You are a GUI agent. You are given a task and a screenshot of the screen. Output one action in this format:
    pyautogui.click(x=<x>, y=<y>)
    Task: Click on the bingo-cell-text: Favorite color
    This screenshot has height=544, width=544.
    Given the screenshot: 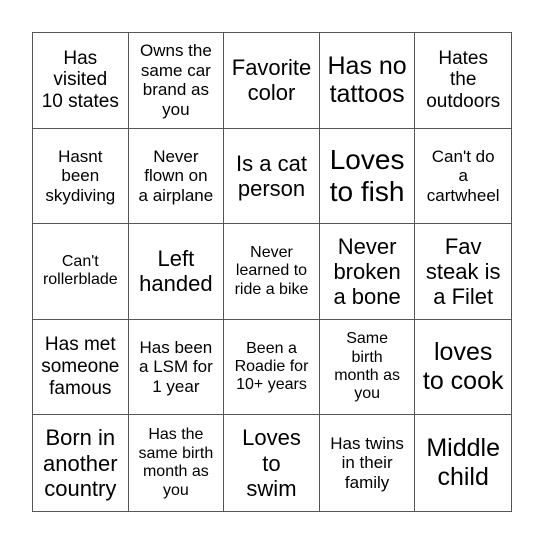 What is the action you would take?
    pyautogui.click(x=271, y=80)
    